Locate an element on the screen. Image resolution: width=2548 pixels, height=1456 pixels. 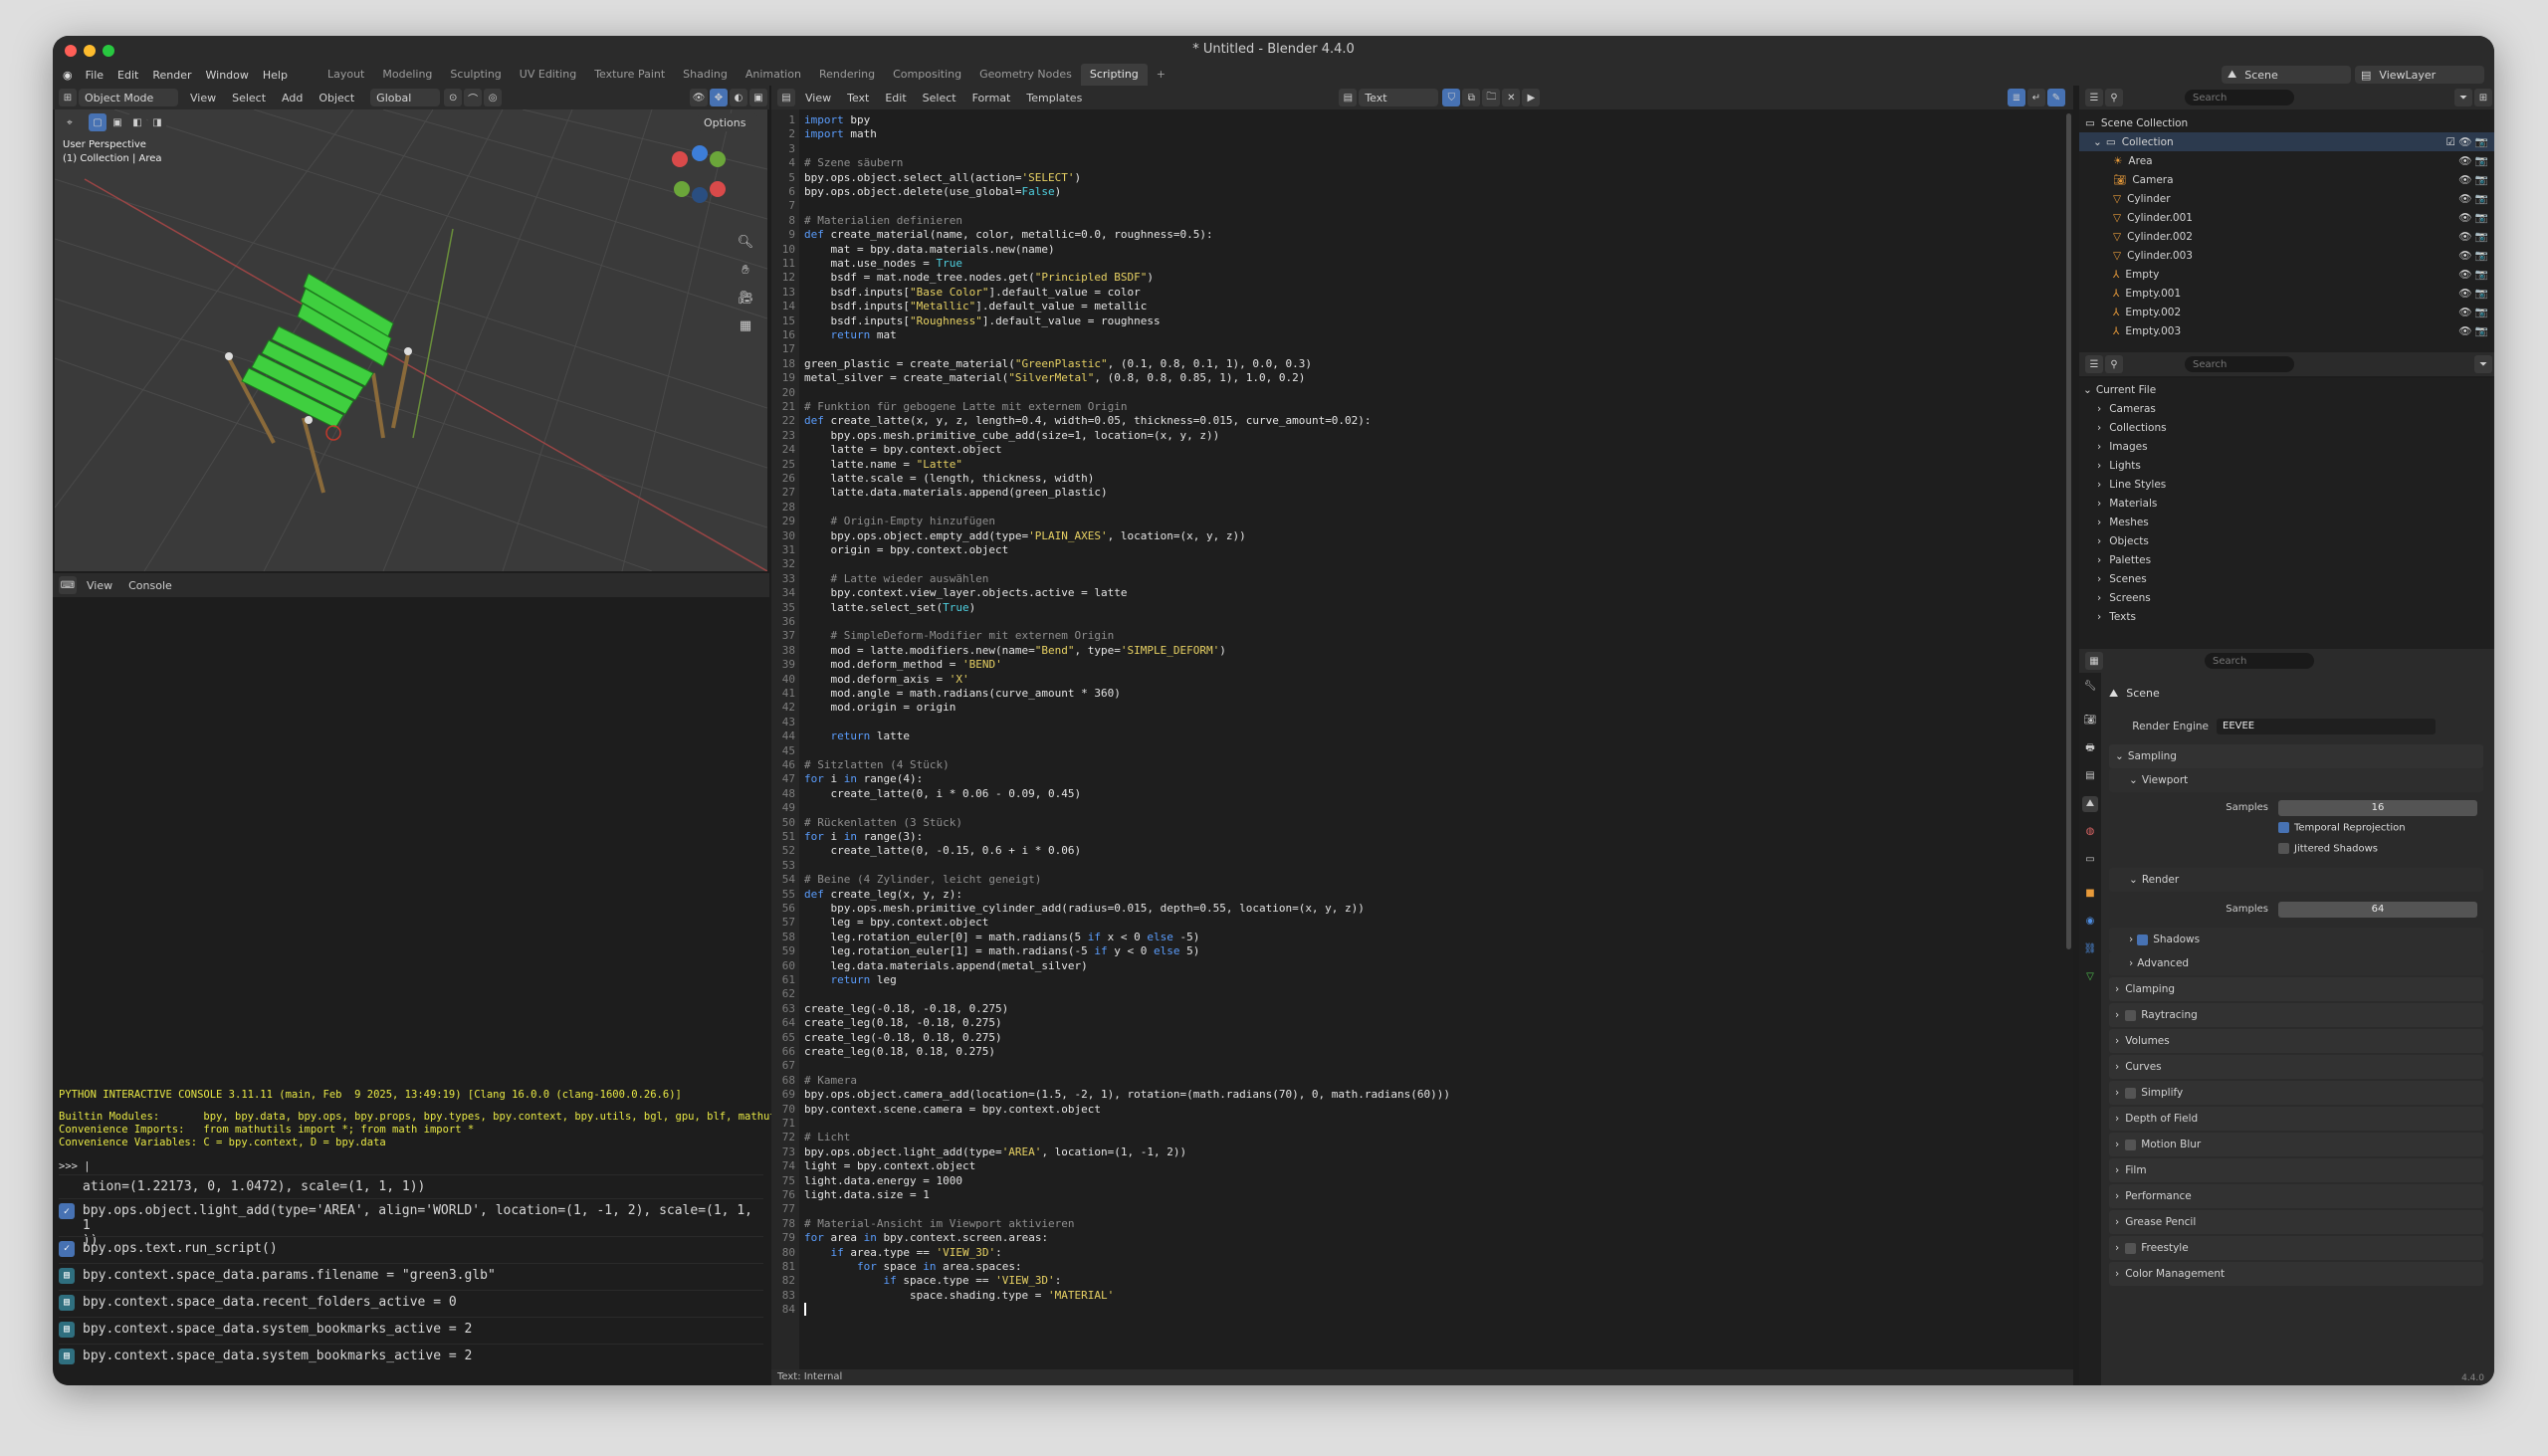
panel-raytracing: › Raytracing is located at coordinates (2296, 1015).